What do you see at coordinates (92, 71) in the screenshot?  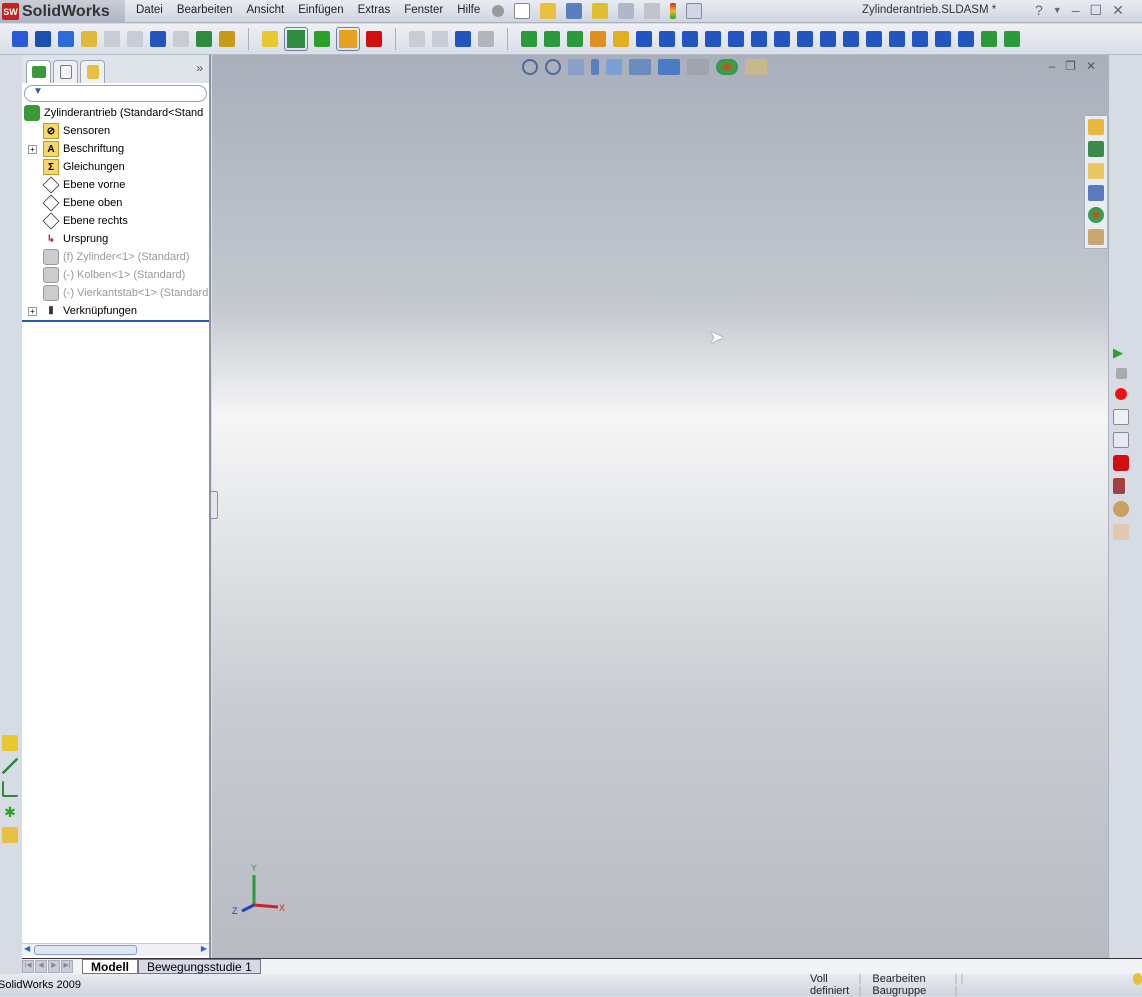 I see `configuration-manager-tab` at bounding box center [92, 71].